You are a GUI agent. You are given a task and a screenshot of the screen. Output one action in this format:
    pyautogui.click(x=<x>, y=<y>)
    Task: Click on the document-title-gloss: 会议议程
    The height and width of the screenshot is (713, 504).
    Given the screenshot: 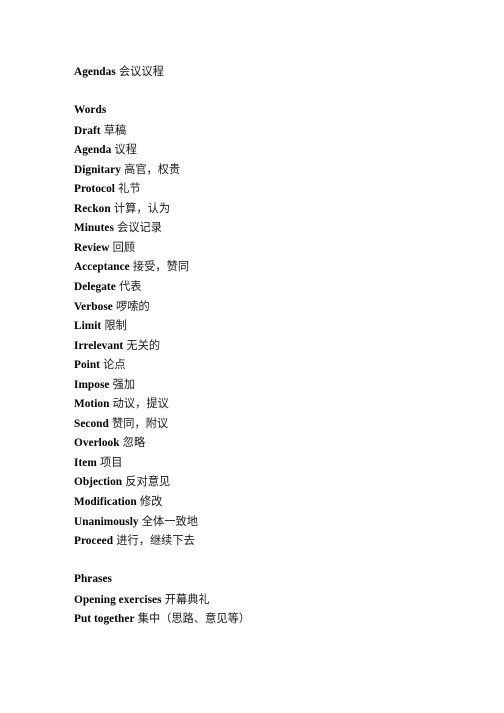 What is the action you would take?
    pyautogui.click(x=141, y=71)
    